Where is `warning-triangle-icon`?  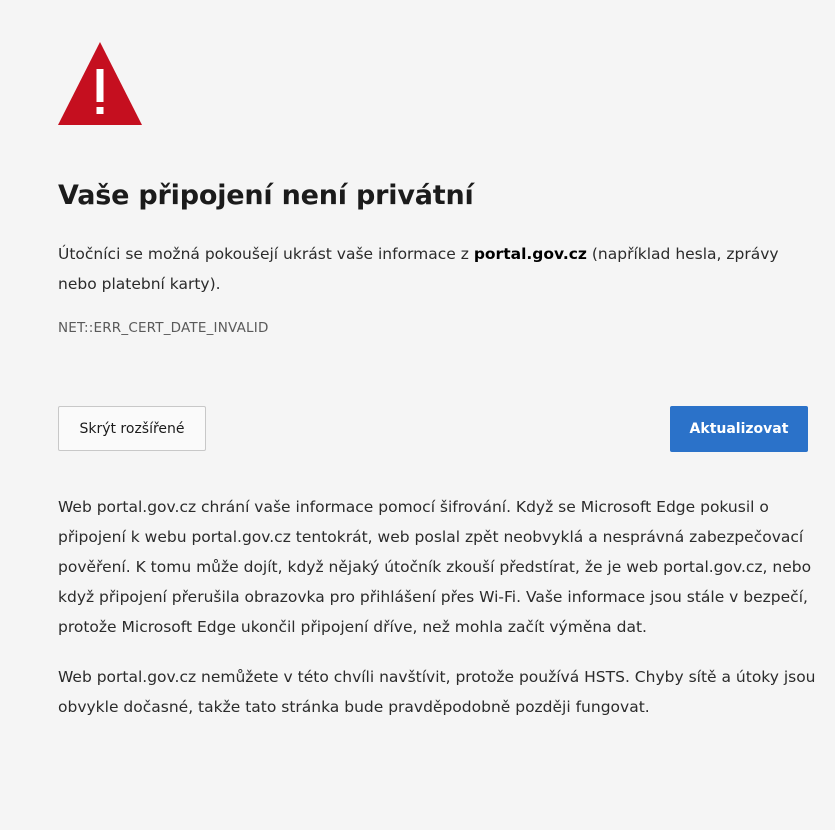 warning-triangle-icon is located at coordinates (100, 83).